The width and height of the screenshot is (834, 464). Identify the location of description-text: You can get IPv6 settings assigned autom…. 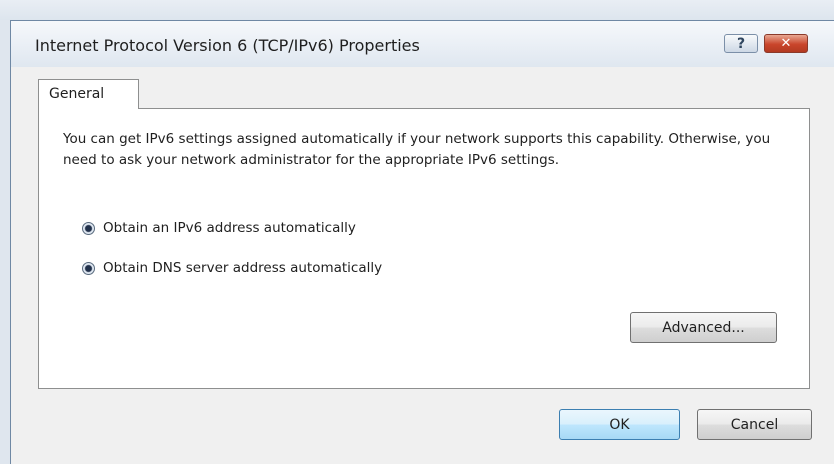
(417, 149).